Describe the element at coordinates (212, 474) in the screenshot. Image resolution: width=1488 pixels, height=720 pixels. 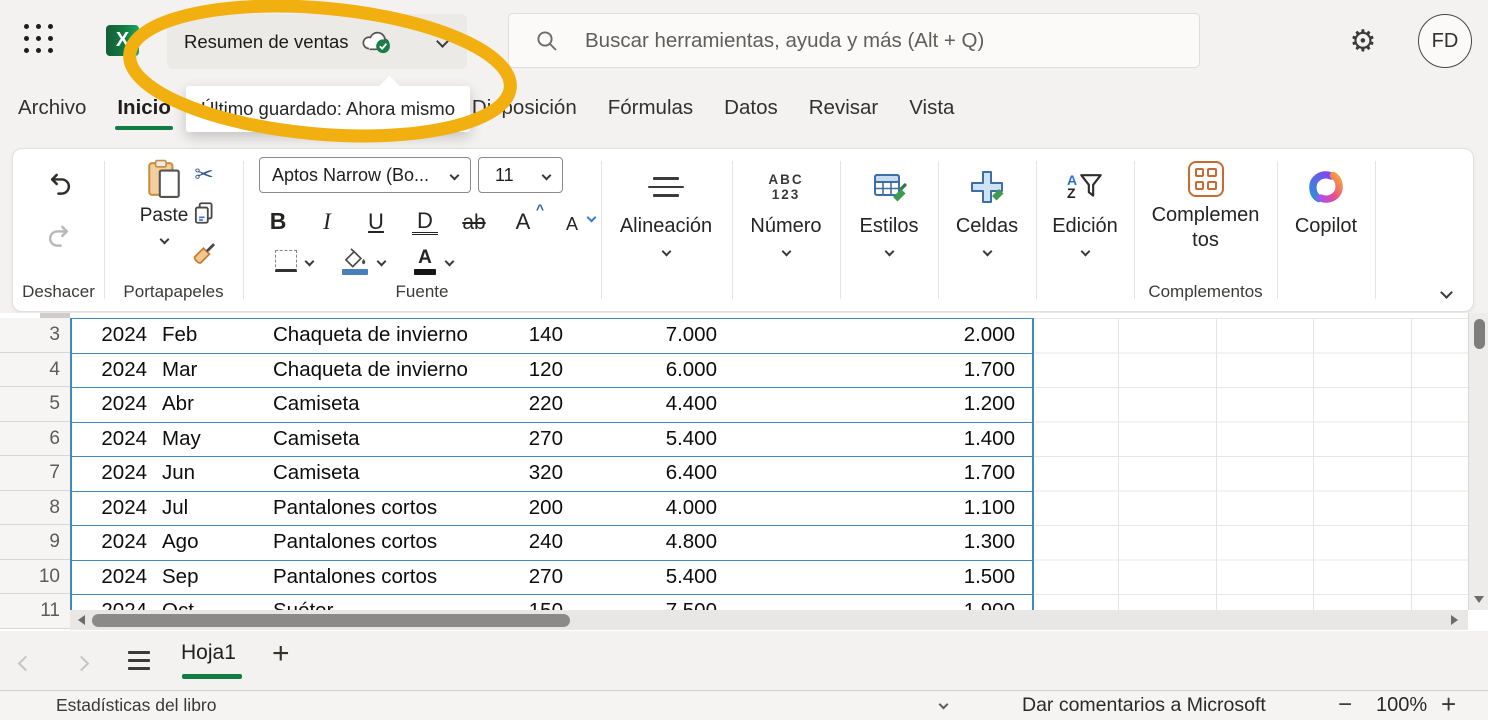
I see `cell-month: Jun` at that location.